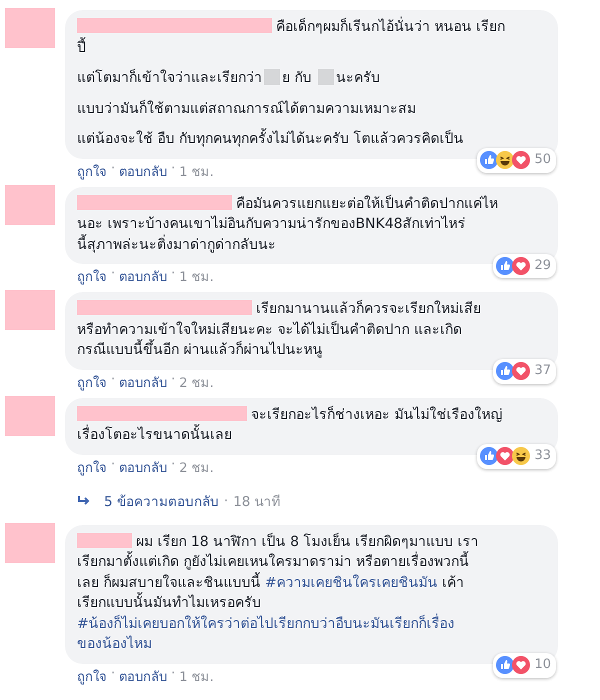 The width and height of the screenshot is (600, 700). What do you see at coordinates (114, 644) in the screenshot?
I see `hashtag-link: ของน้องไหม` at bounding box center [114, 644].